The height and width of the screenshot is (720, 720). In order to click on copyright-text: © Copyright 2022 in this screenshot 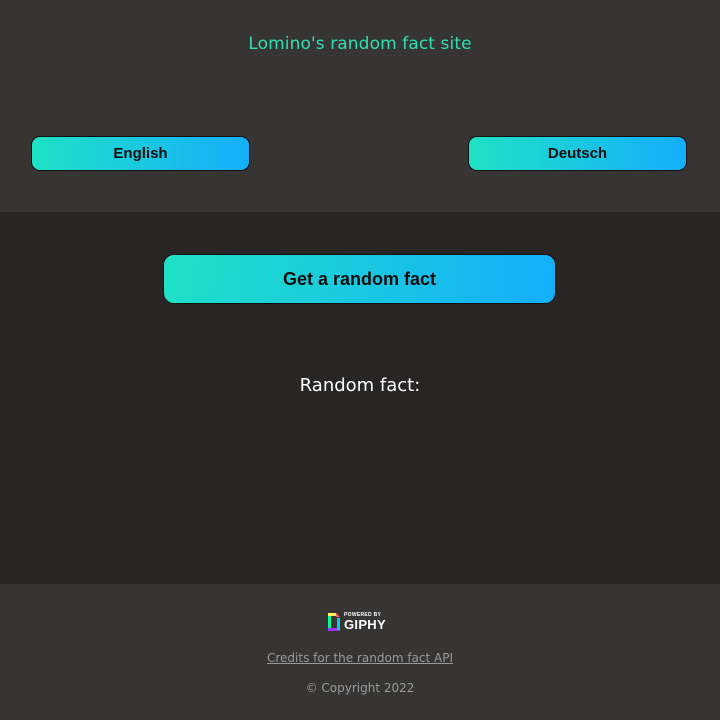, I will do `click(360, 688)`.